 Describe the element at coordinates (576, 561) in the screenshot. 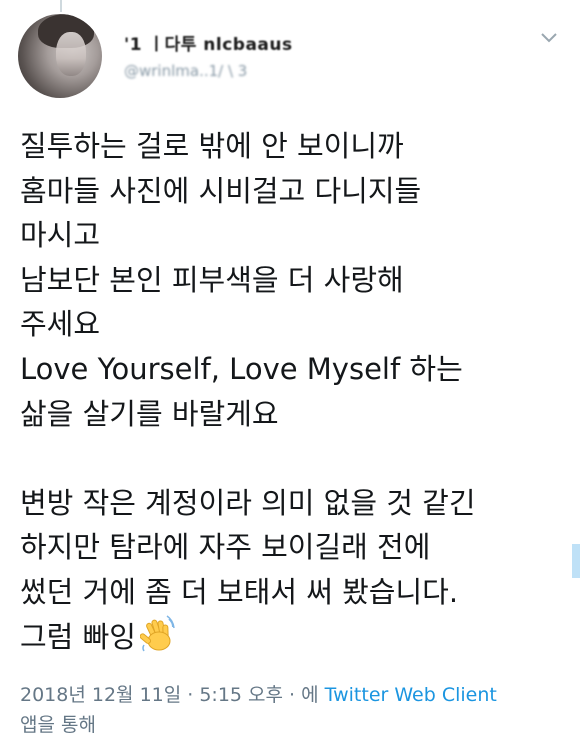

I see `scrollbar-indicator` at that location.